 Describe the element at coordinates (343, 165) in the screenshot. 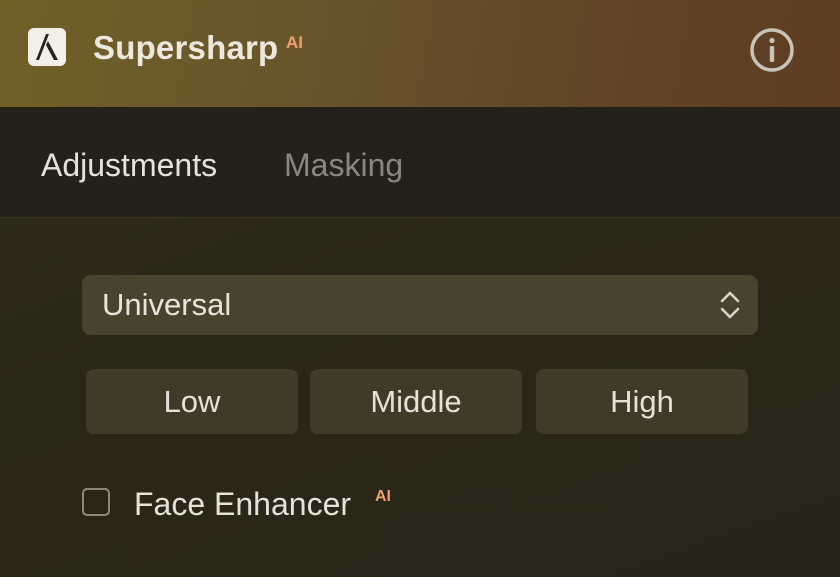

I see `tab-masking: Masking` at that location.